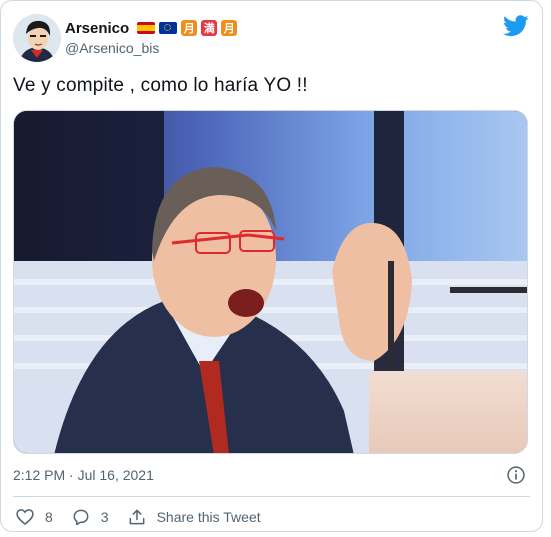 The height and width of the screenshot is (537, 551). I want to click on like-count: 8, so click(49, 517).